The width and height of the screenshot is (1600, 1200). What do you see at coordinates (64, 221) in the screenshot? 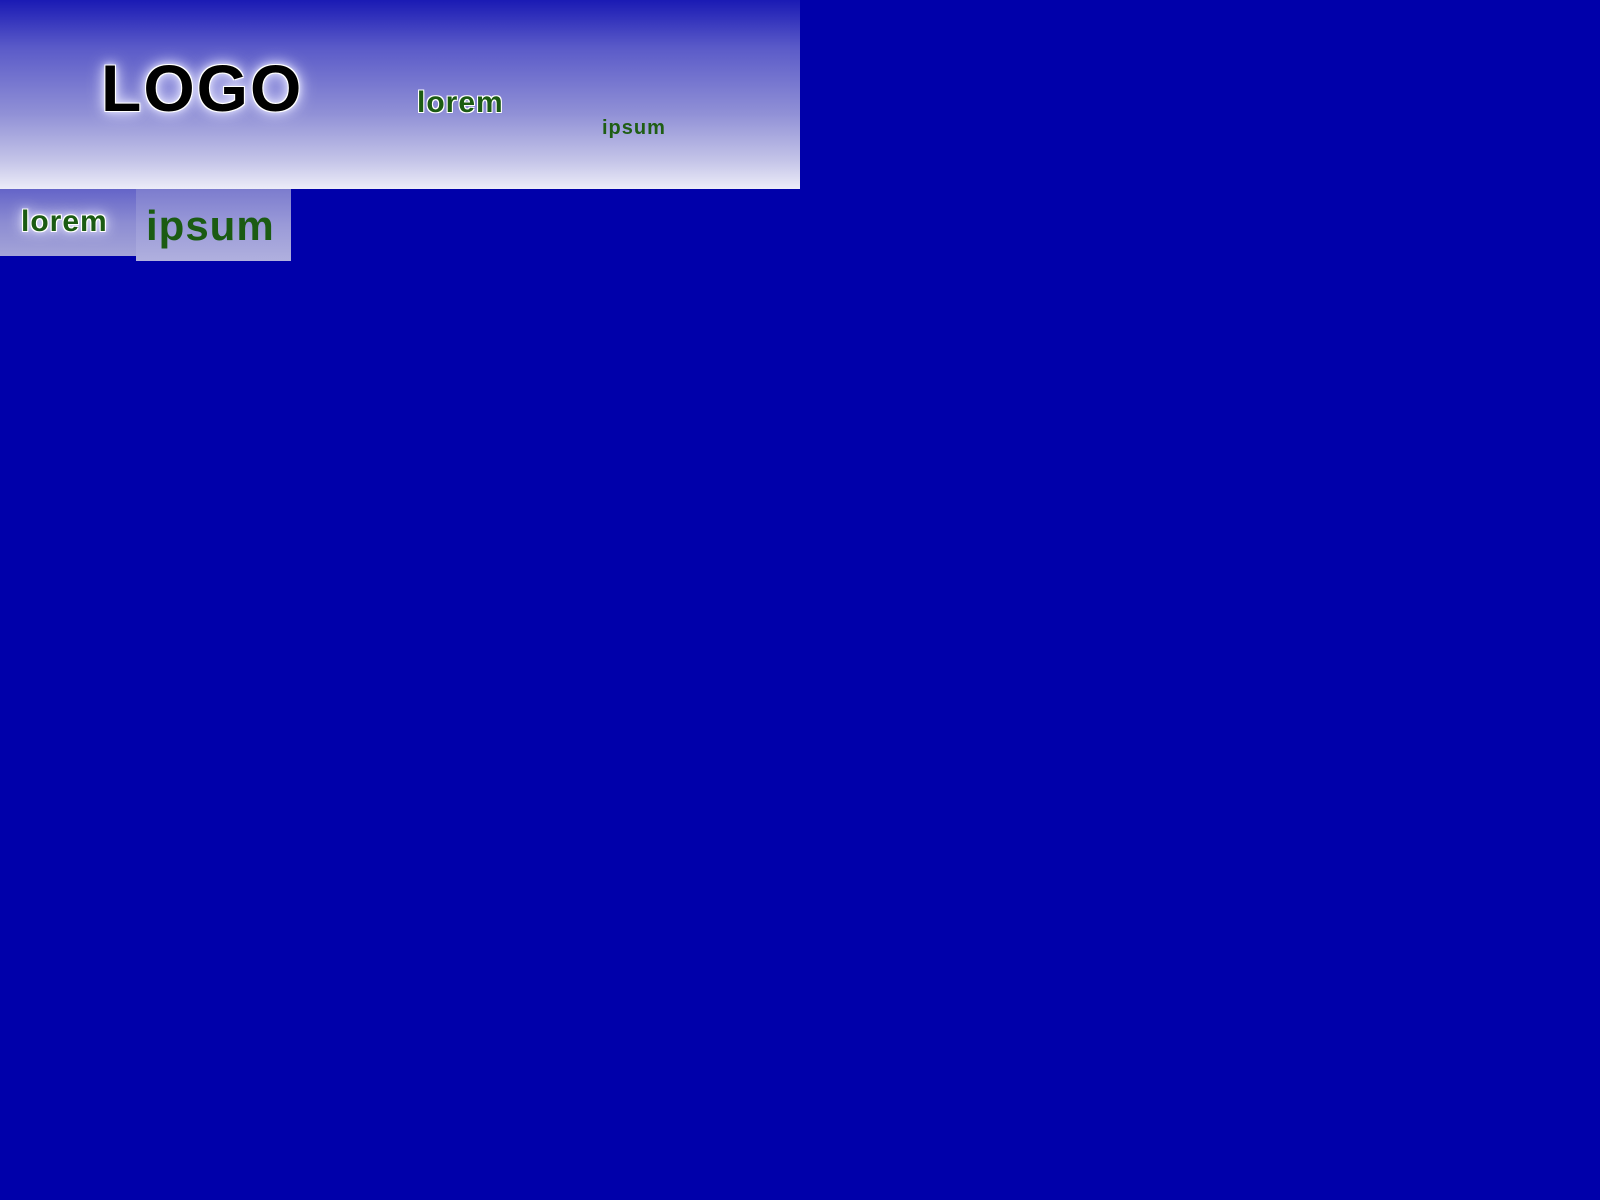
I see `tab-lorem-label: lorem` at bounding box center [64, 221].